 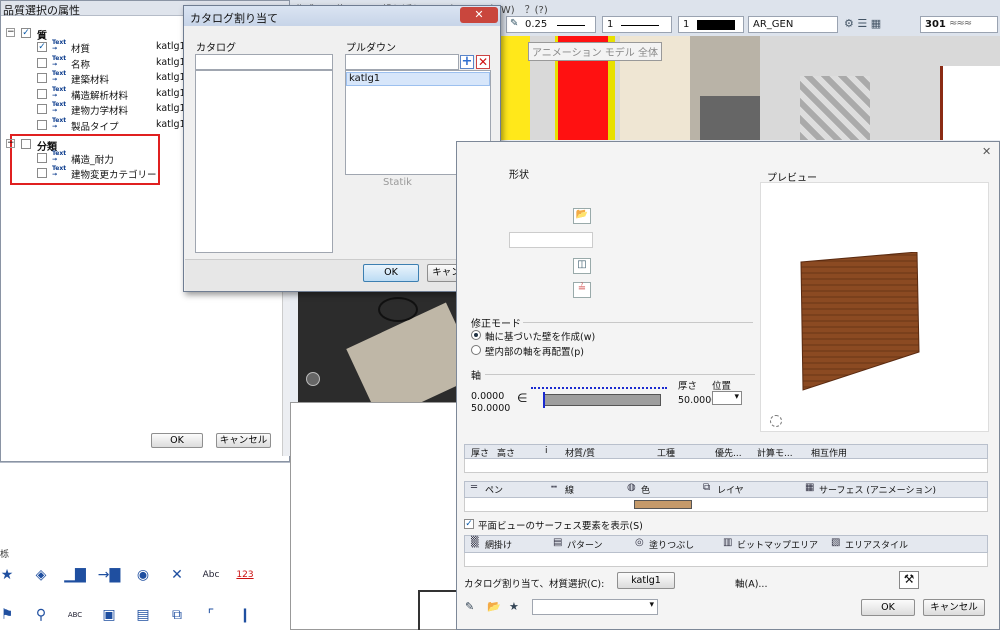 What do you see at coordinates (829, 452) in the screenshot?
I see `table-header-cell: 相互作用` at bounding box center [829, 452].